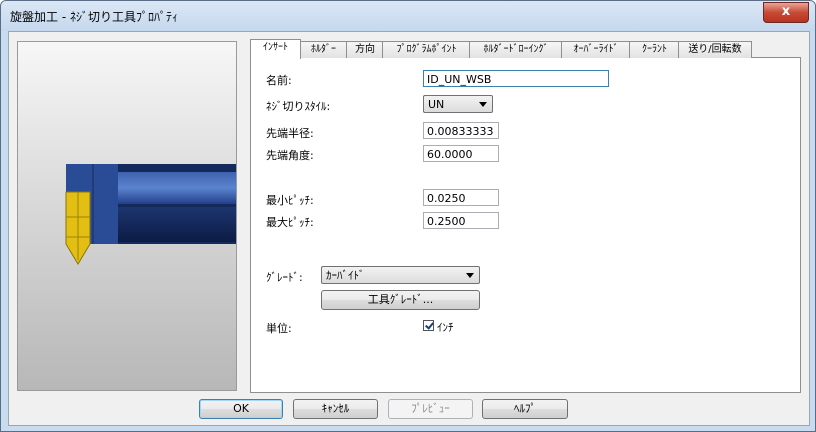  What do you see at coordinates (279, 80) in the screenshot?
I see `name-label: 名前:` at bounding box center [279, 80].